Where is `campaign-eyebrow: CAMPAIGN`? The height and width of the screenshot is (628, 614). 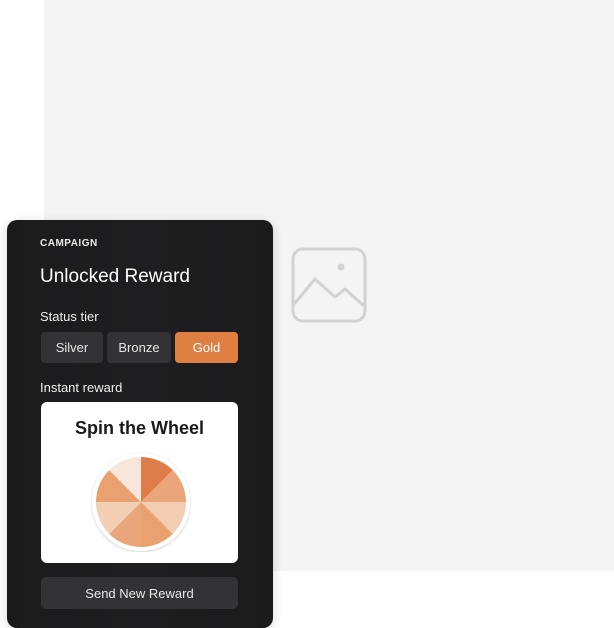
campaign-eyebrow: CAMPAIGN is located at coordinates (69, 243).